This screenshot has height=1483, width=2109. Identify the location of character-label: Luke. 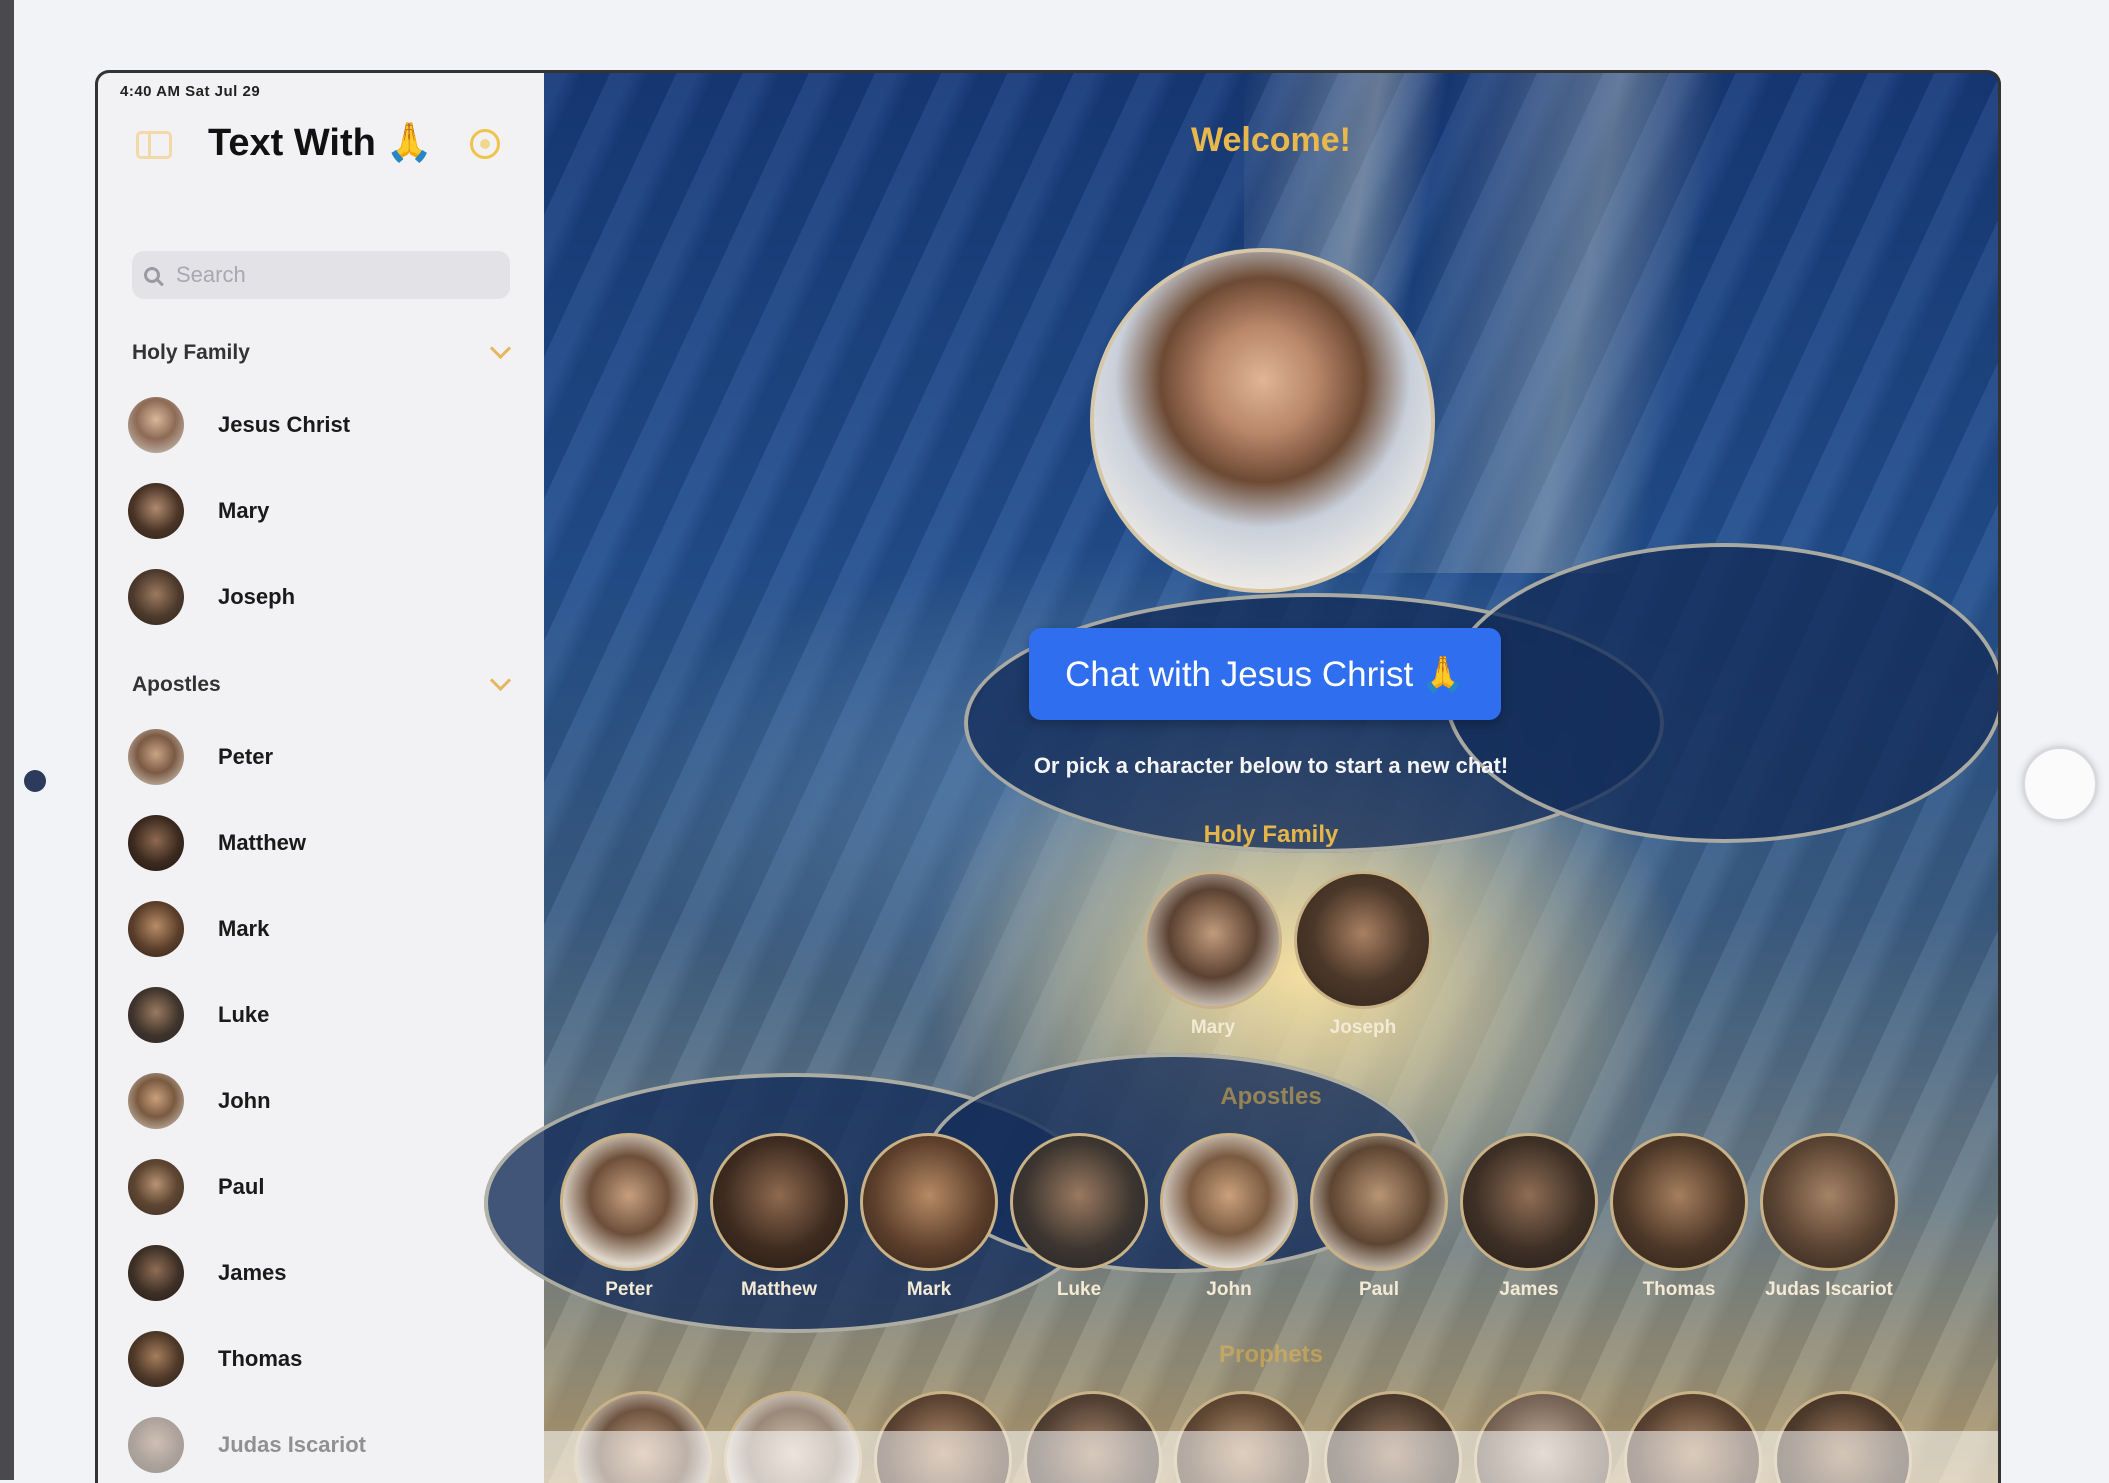
(1079, 1289).